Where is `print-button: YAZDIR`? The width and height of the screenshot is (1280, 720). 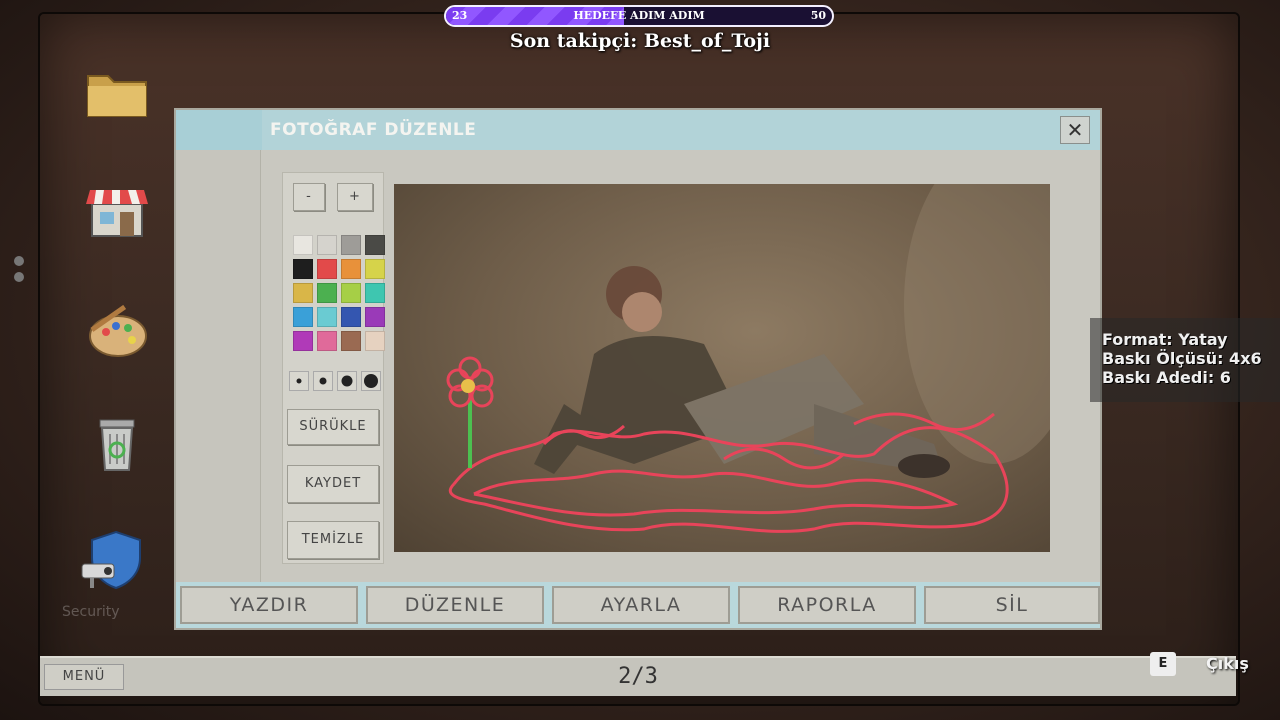 print-button: YAZDIR is located at coordinates (269, 605).